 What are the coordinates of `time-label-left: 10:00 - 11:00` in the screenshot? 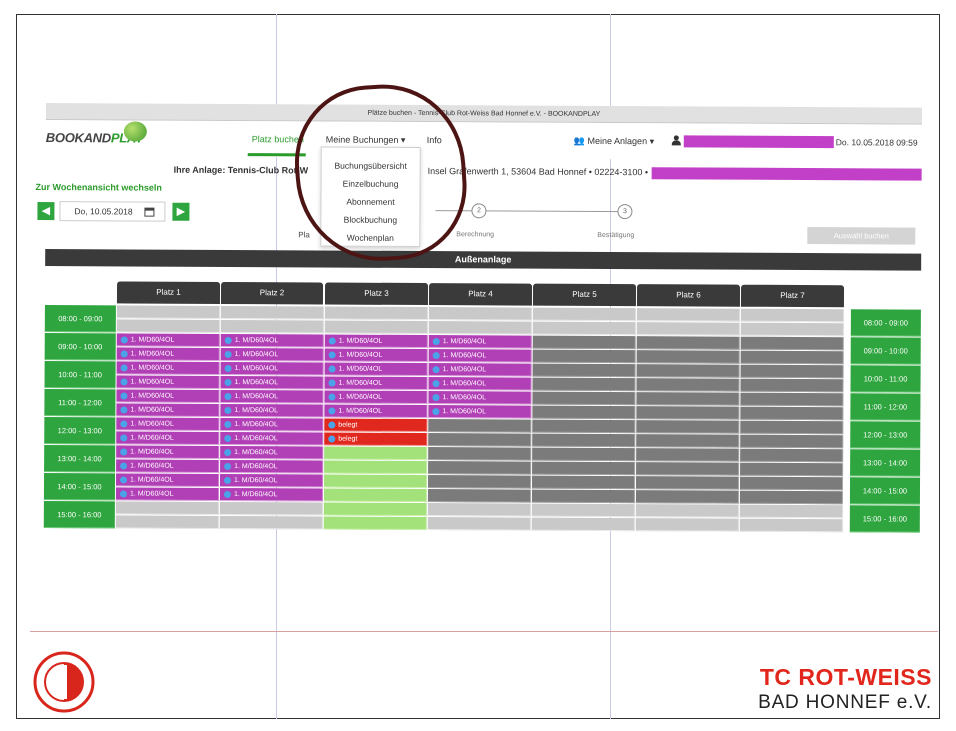 It's located at (80, 375).